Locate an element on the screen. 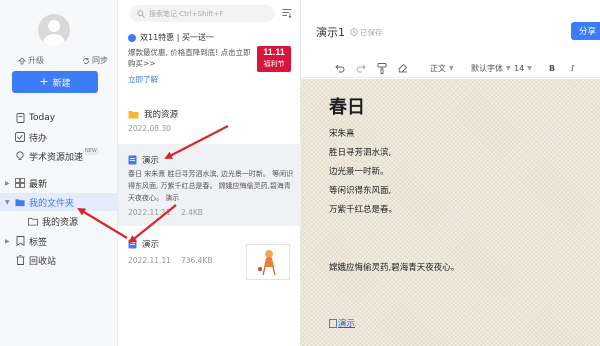 This screenshot has height=346, width=600. format-painter-icon is located at coordinates (382, 68).